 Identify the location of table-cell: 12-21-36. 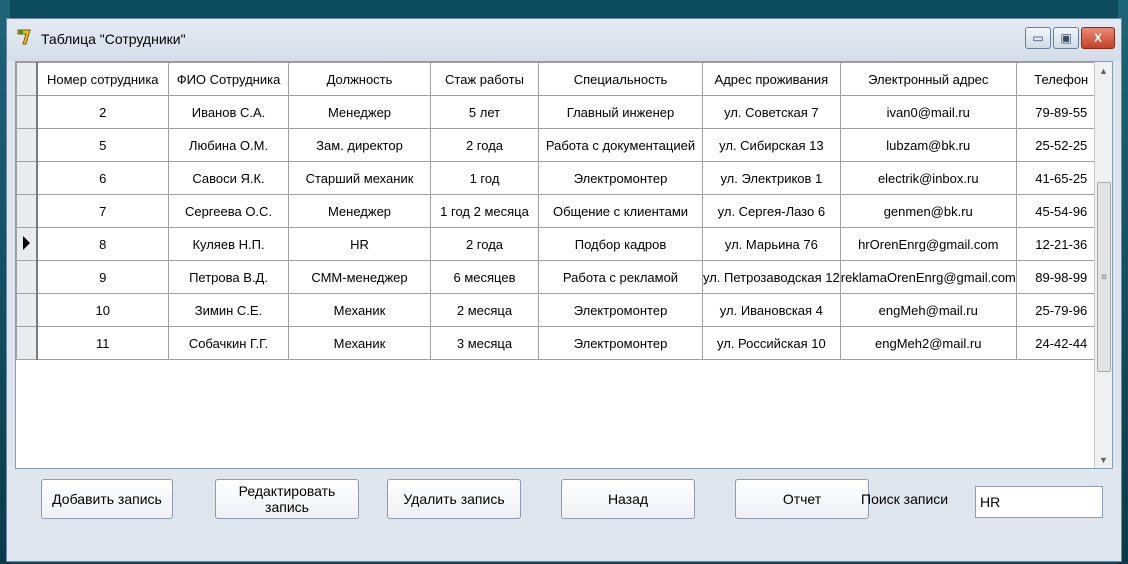
(1061, 244).